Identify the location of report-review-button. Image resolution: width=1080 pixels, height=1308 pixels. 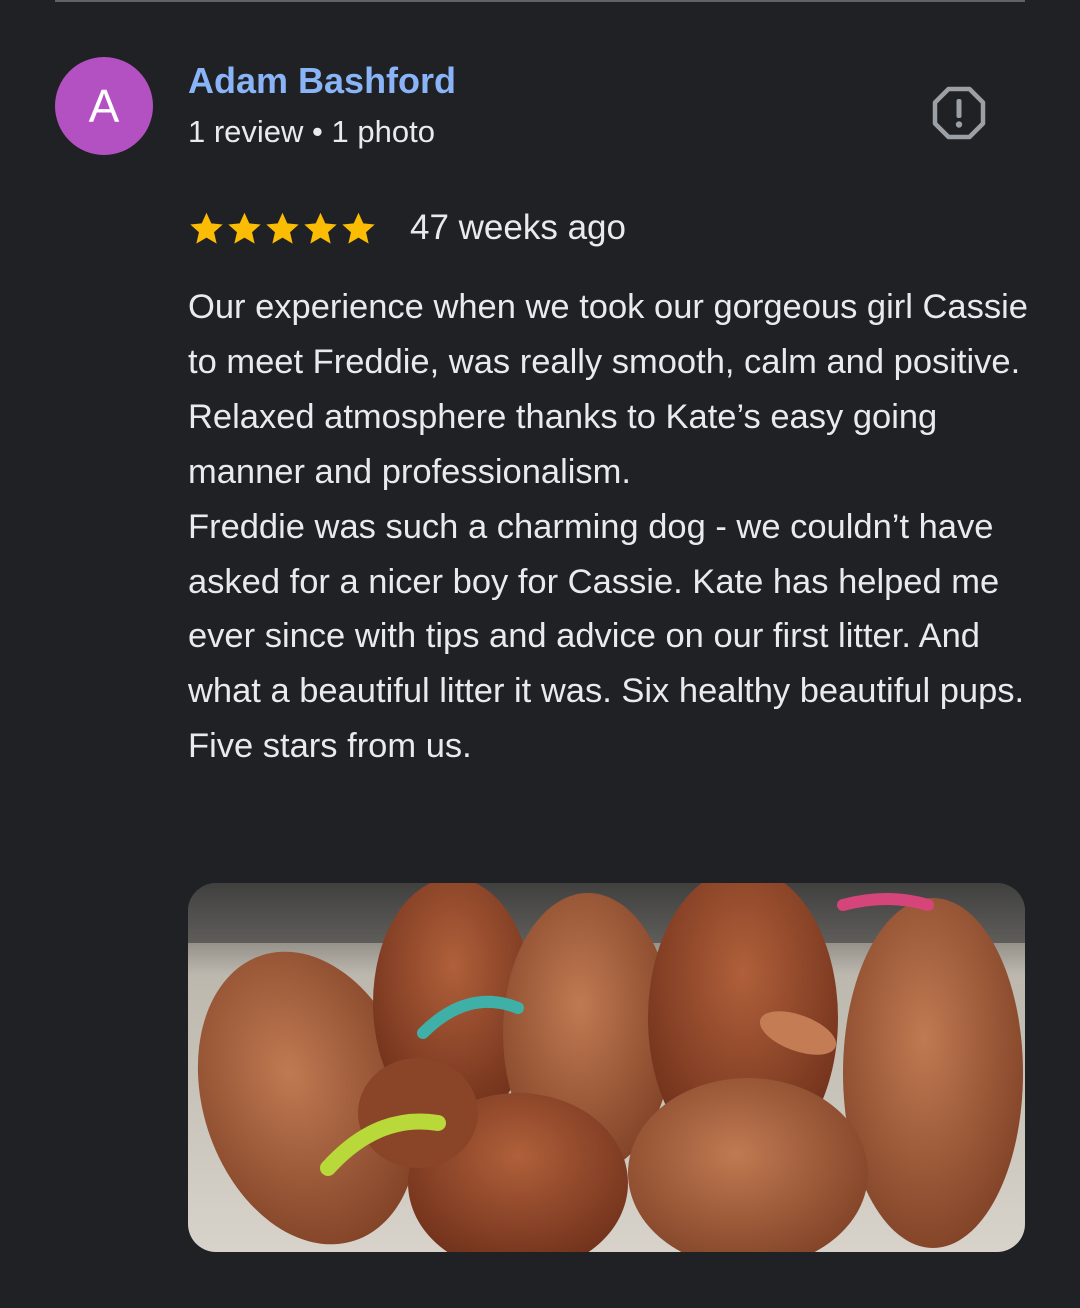
(959, 113).